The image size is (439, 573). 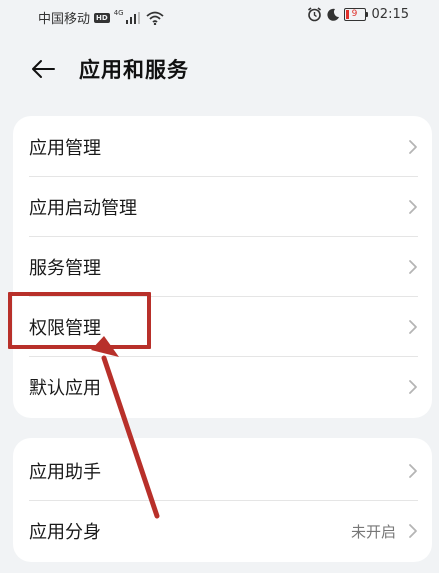 What do you see at coordinates (79, 320) in the screenshot?
I see `annotation-highlight-box` at bounding box center [79, 320].